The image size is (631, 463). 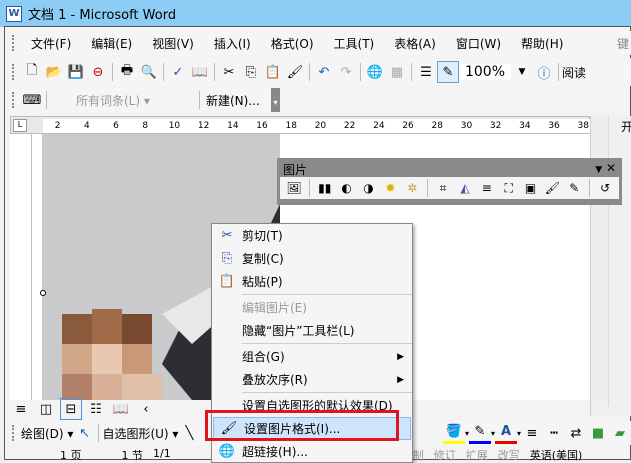 I want to click on menu-table: 表格(A), so click(x=415, y=43).